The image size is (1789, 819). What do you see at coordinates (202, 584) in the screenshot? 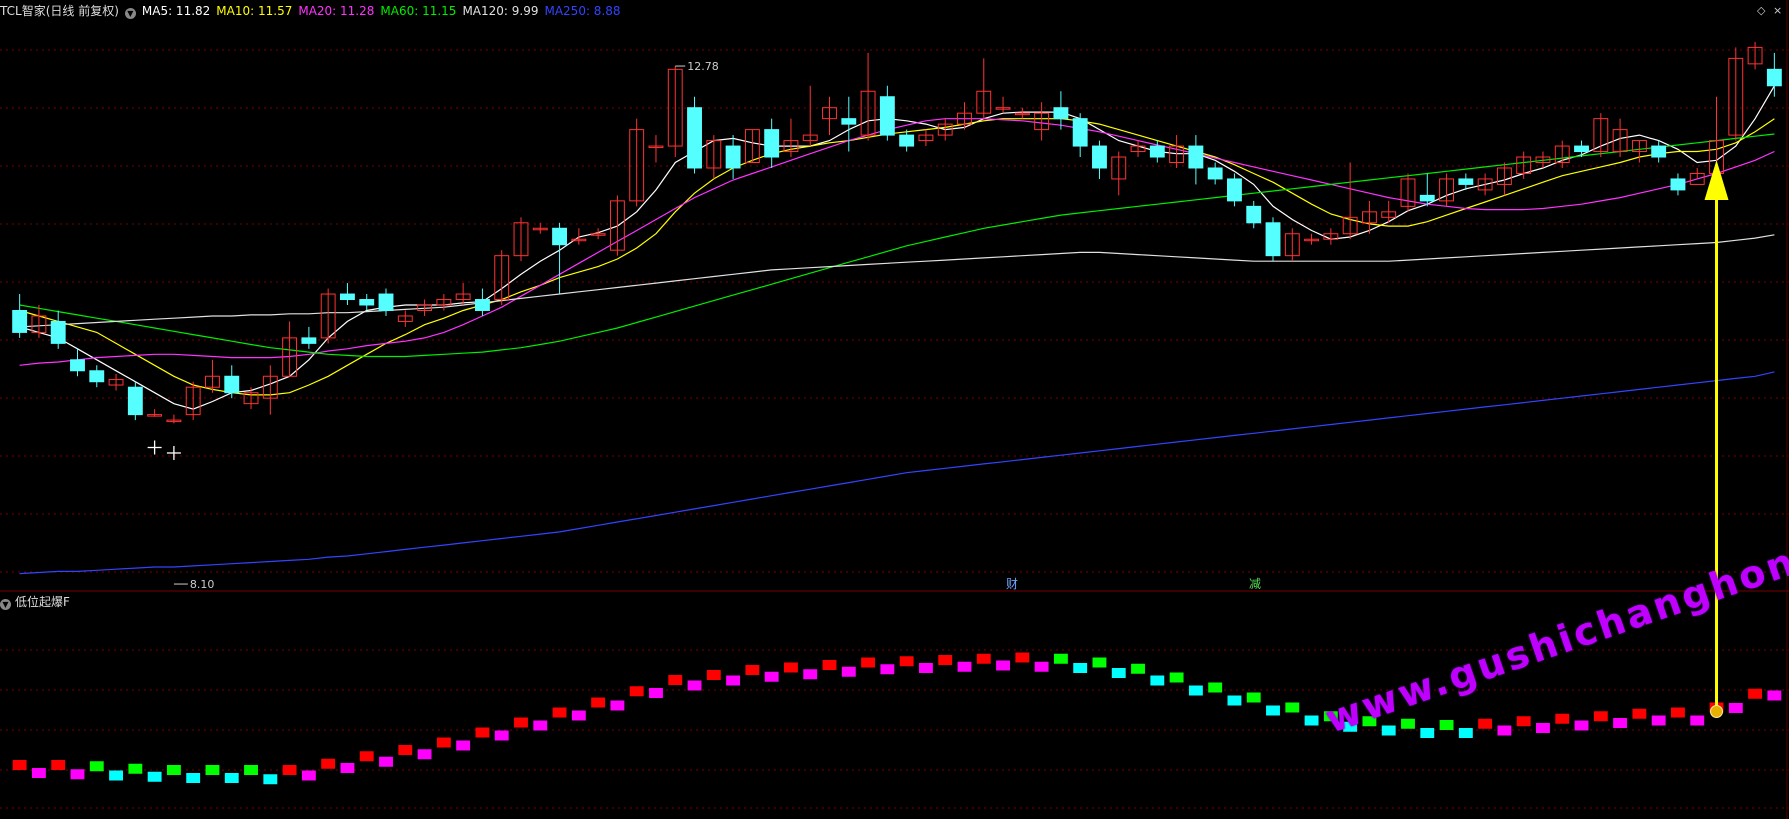
I see `low-label: 8.10` at bounding box center [202, 584].